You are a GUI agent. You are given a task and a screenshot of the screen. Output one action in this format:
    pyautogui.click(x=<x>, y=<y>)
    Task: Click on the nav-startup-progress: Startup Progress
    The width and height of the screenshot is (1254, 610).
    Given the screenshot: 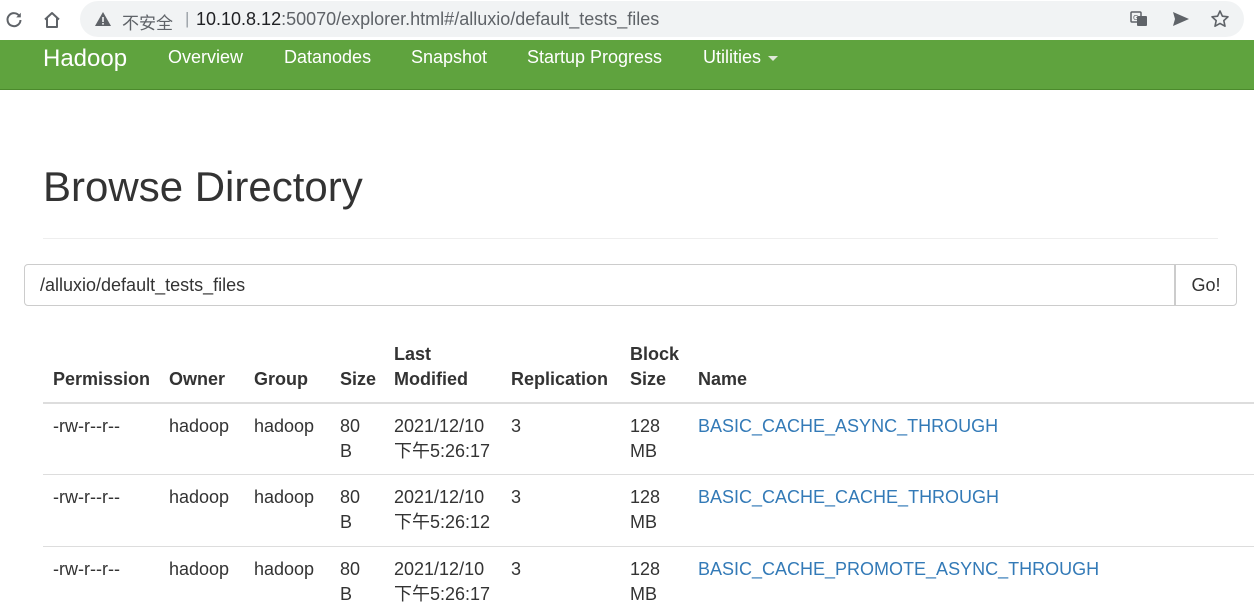 What is the action you would take?
    pyautogui.click(x=594, y=57)
    